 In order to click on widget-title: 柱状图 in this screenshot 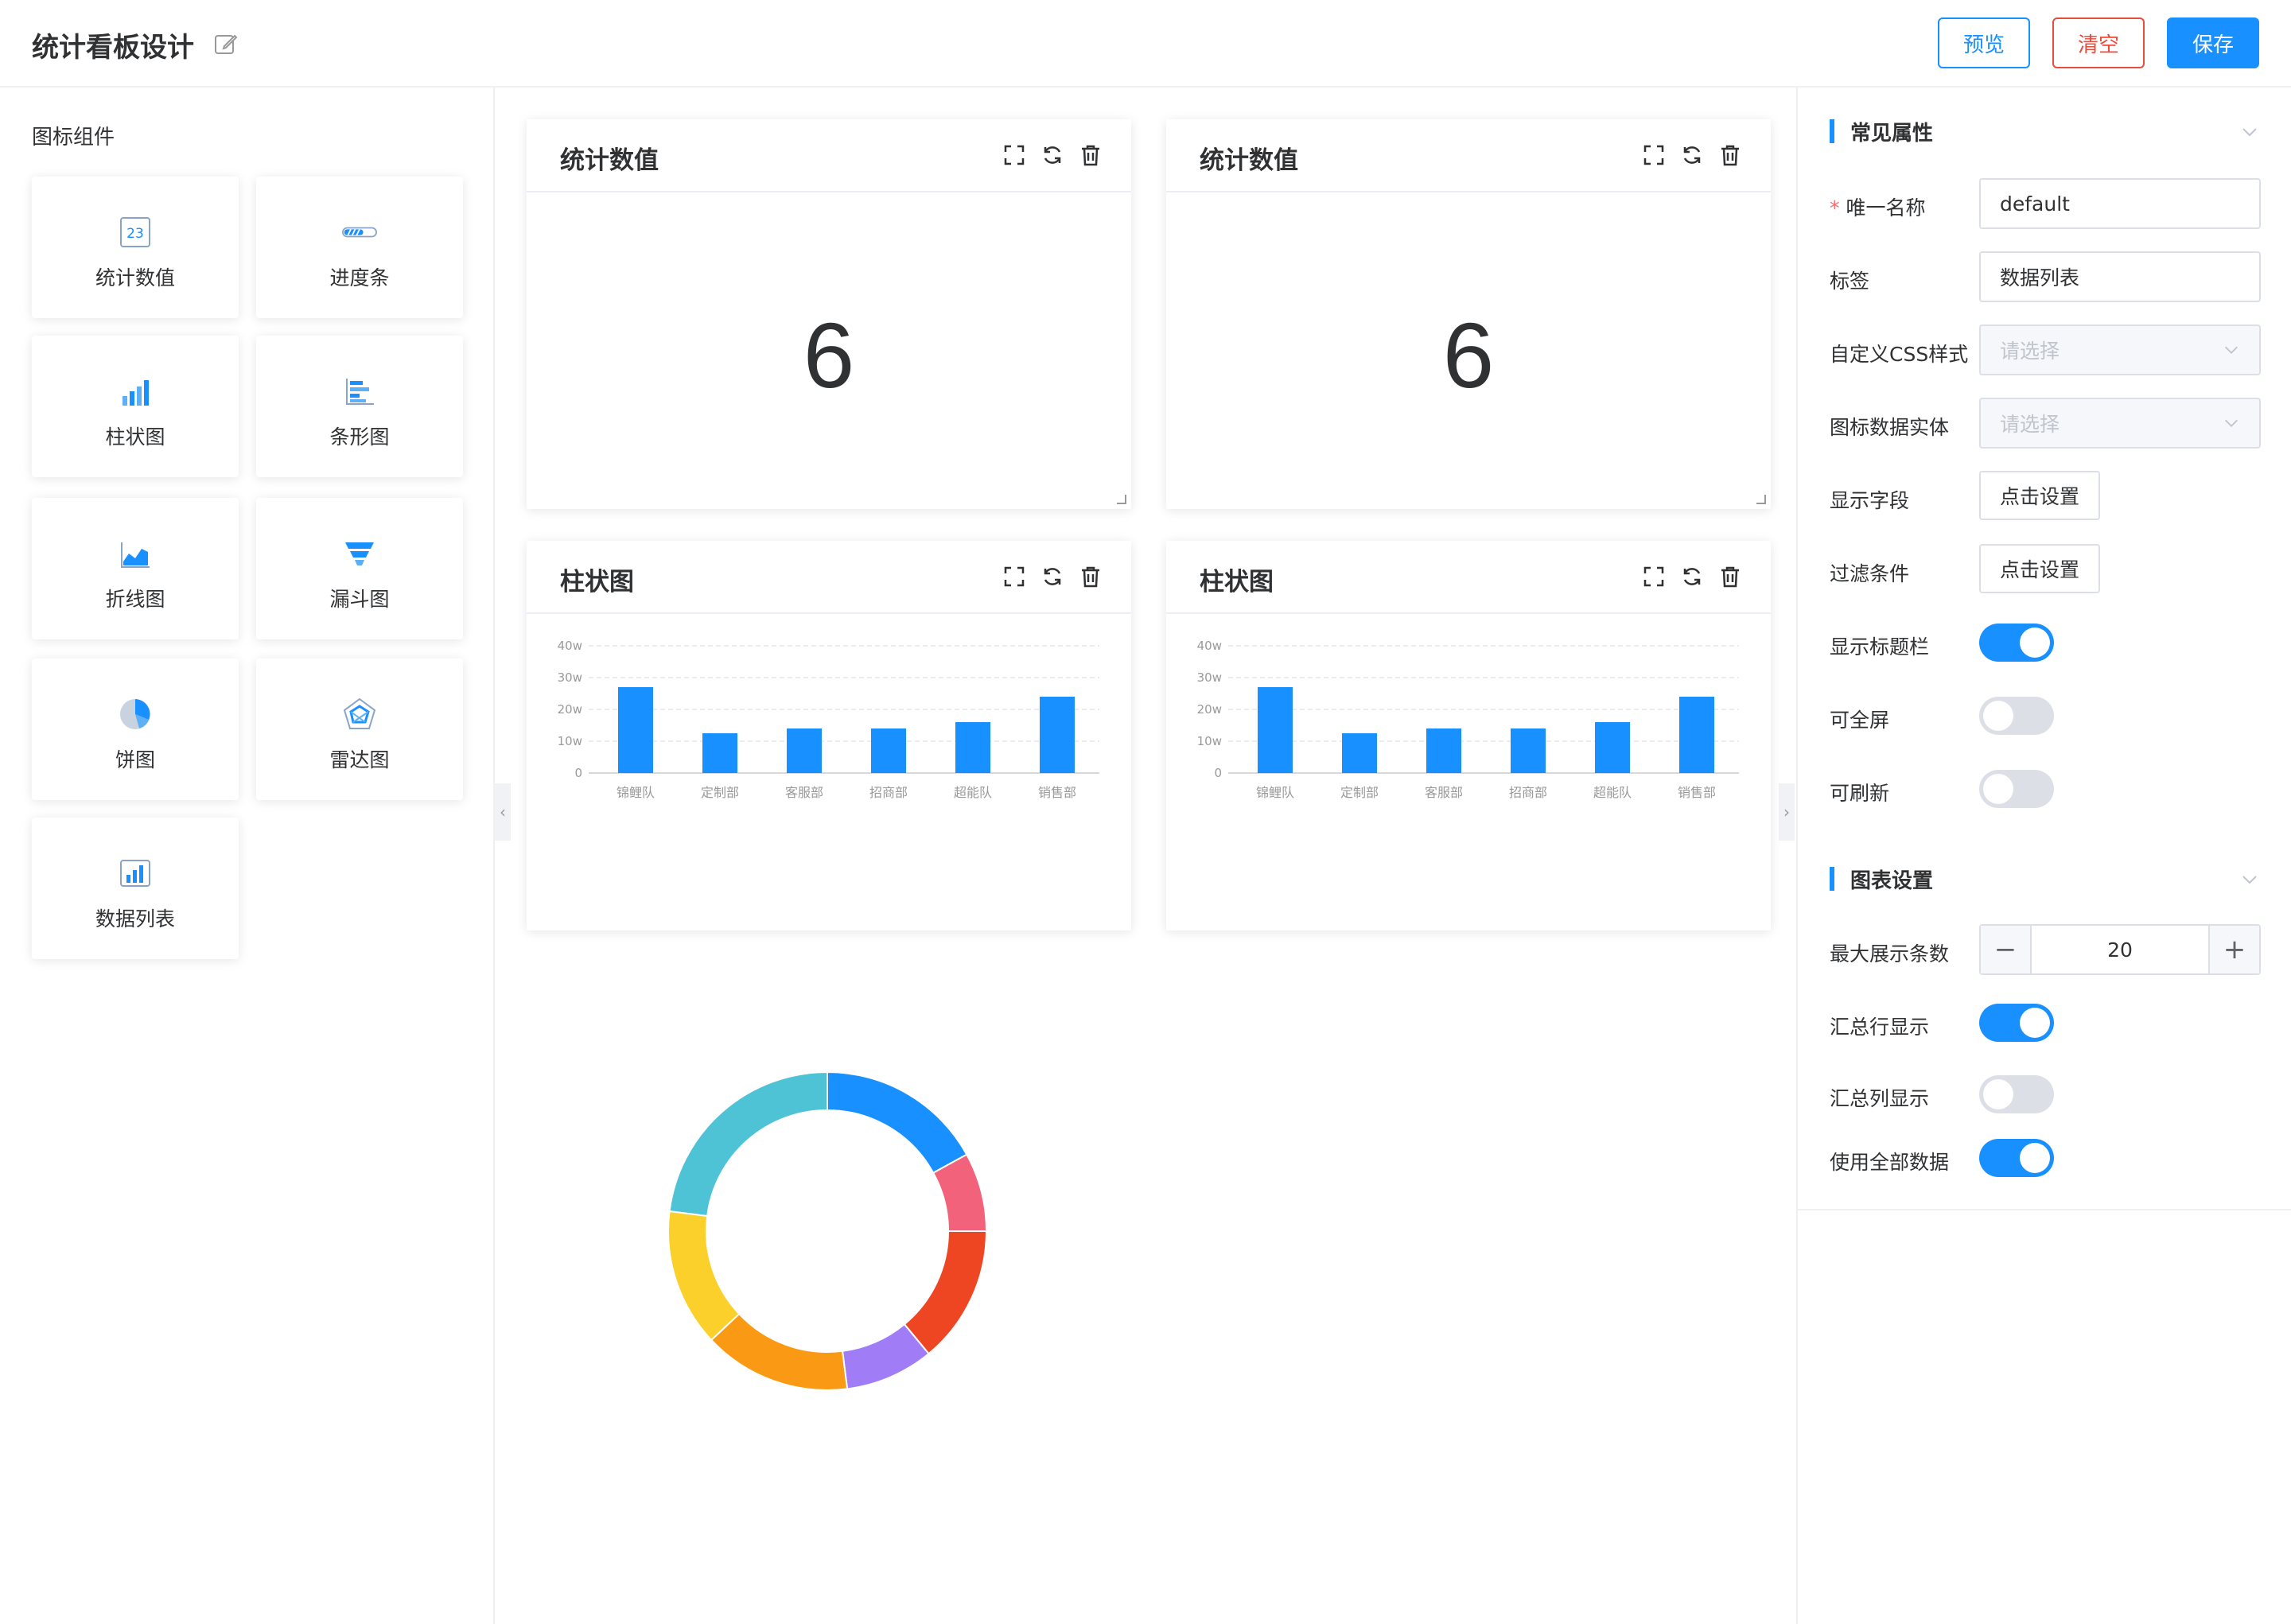, I will do `click(597, 582)`.